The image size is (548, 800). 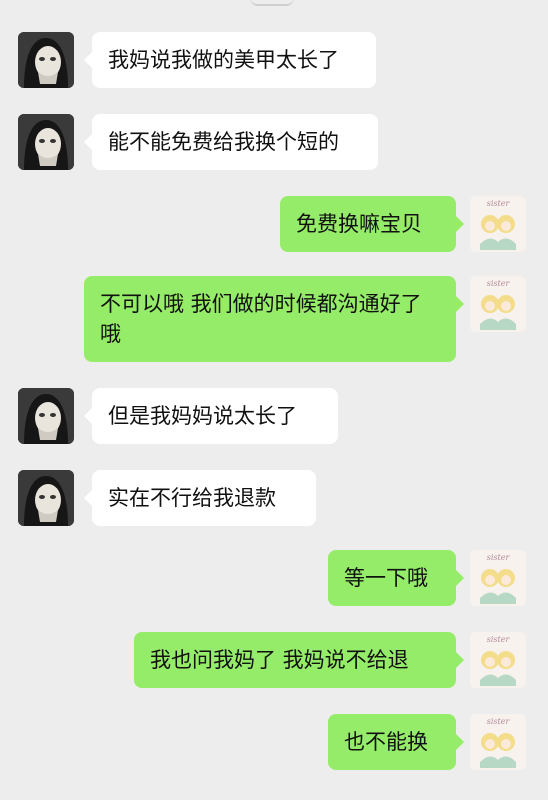 What do you see at coordinates (279, 660) in the screenshot?
I see `message-text: 我也问我妈了 我妈说不给退` at bounding box center [279, 660].